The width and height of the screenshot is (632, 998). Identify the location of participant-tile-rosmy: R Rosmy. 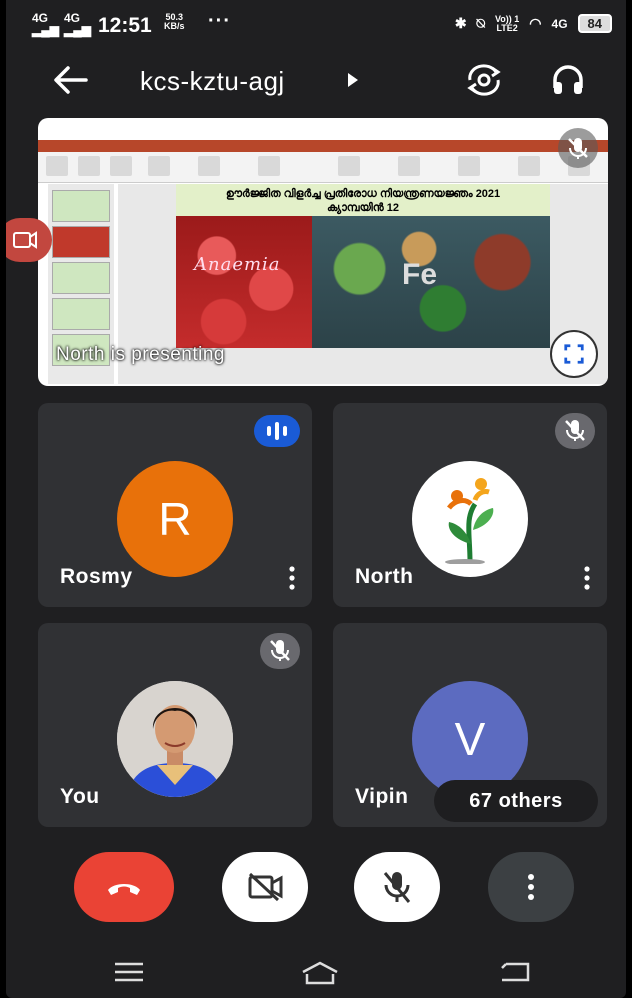
(175, 505).